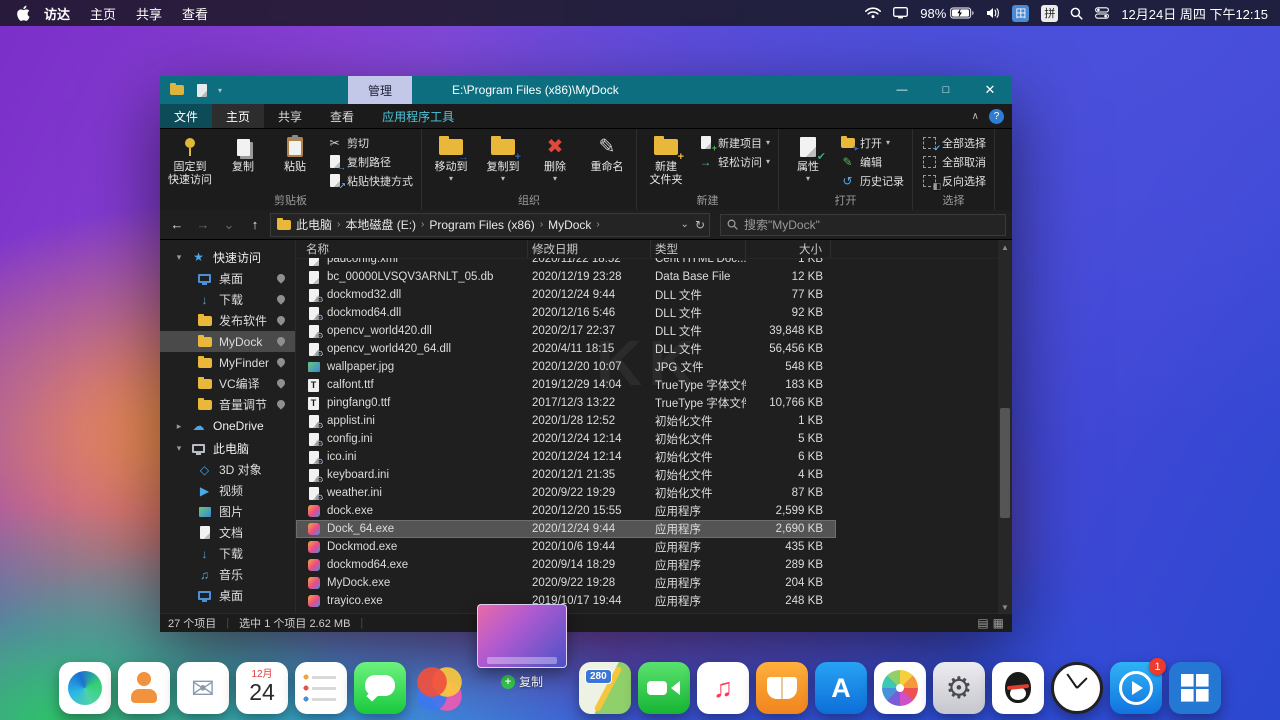  What do you see at coordinates (566, 547) in the screenshot?
I see `file-row: Dockmod.exe 2020/10/6 19:44 应用程序 435 KB` at bounding box center [566, 547].